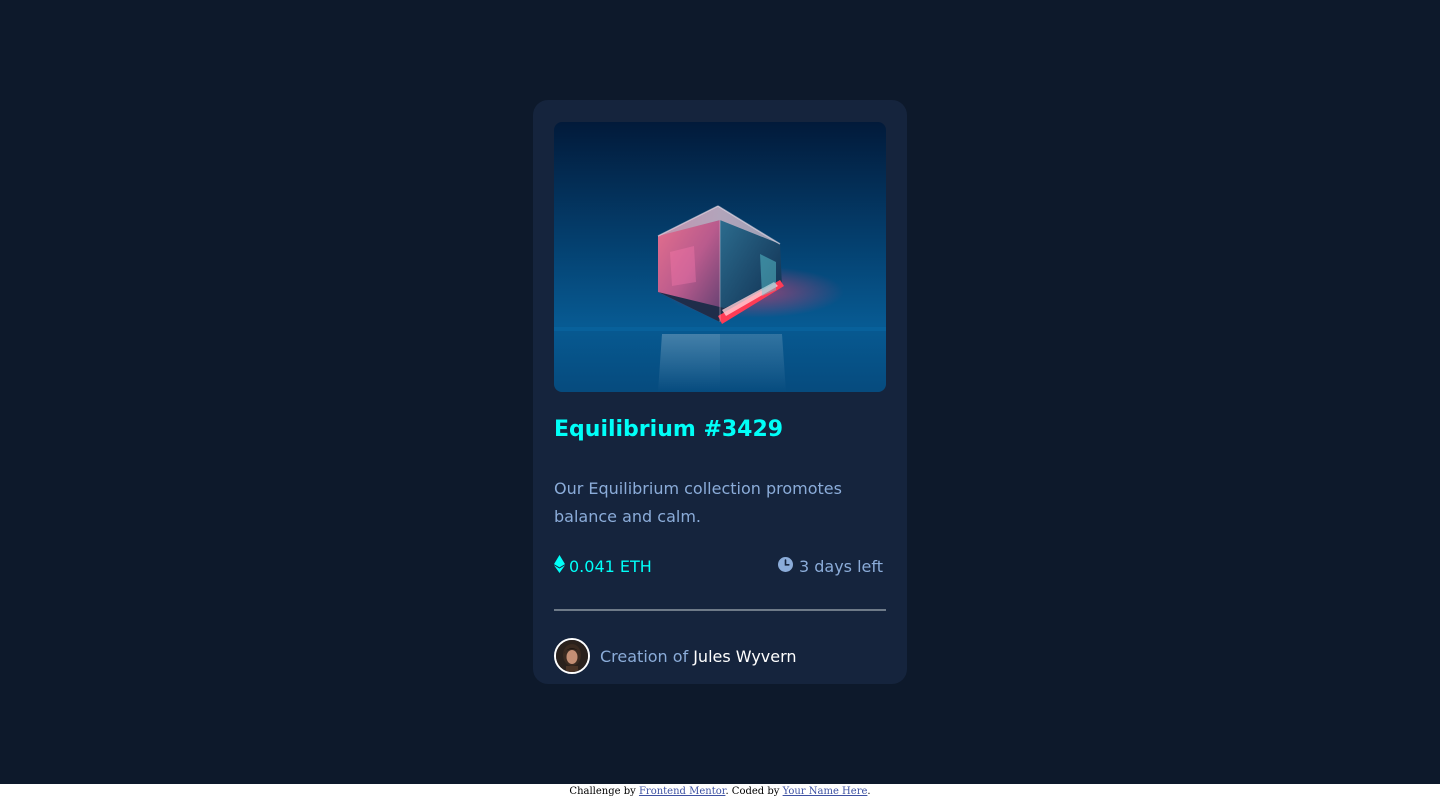 Image resolution: width=1440 pixels, height=800 pixels. I want to click on creator-row: Creation of Jules Wyvern, so click(675, 656).